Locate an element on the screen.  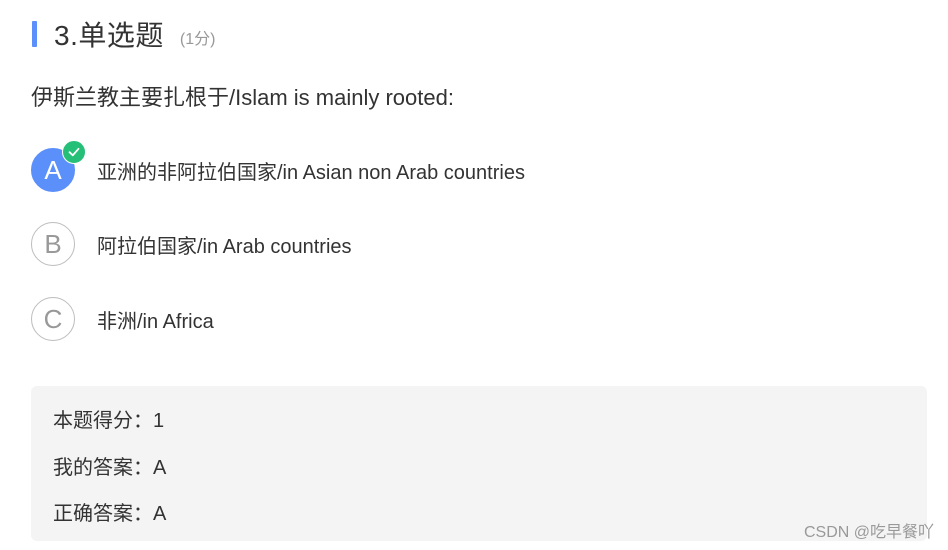
option-a: A 亚洲的非阿拉伯国家/in Asian non Arab countries is located at coordinates (278, 166).